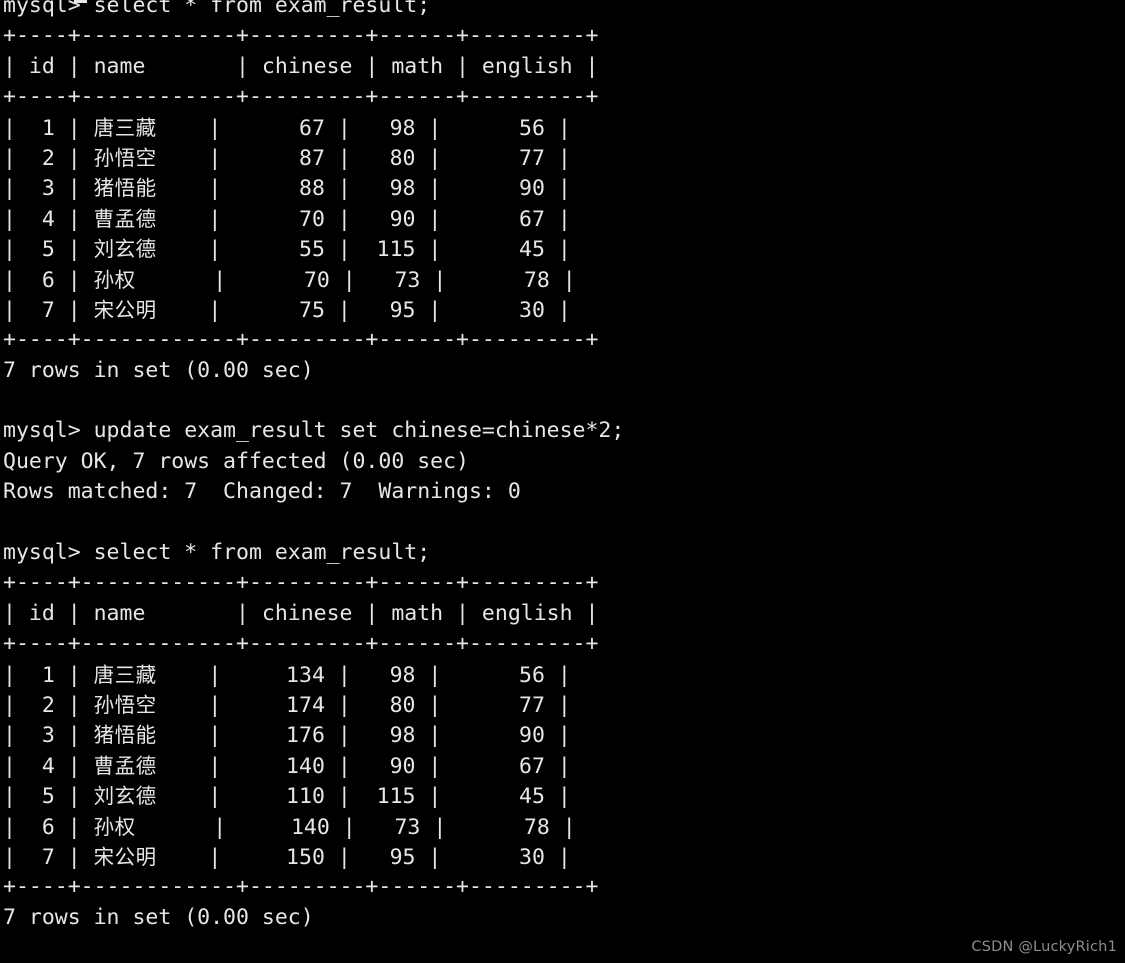  What do you see at coordinates (262, 492) in the screenshot?
I see `line-text: Rows matched: 7 Changed: 7 Warnings: 0` at bounding box center [262, 492].